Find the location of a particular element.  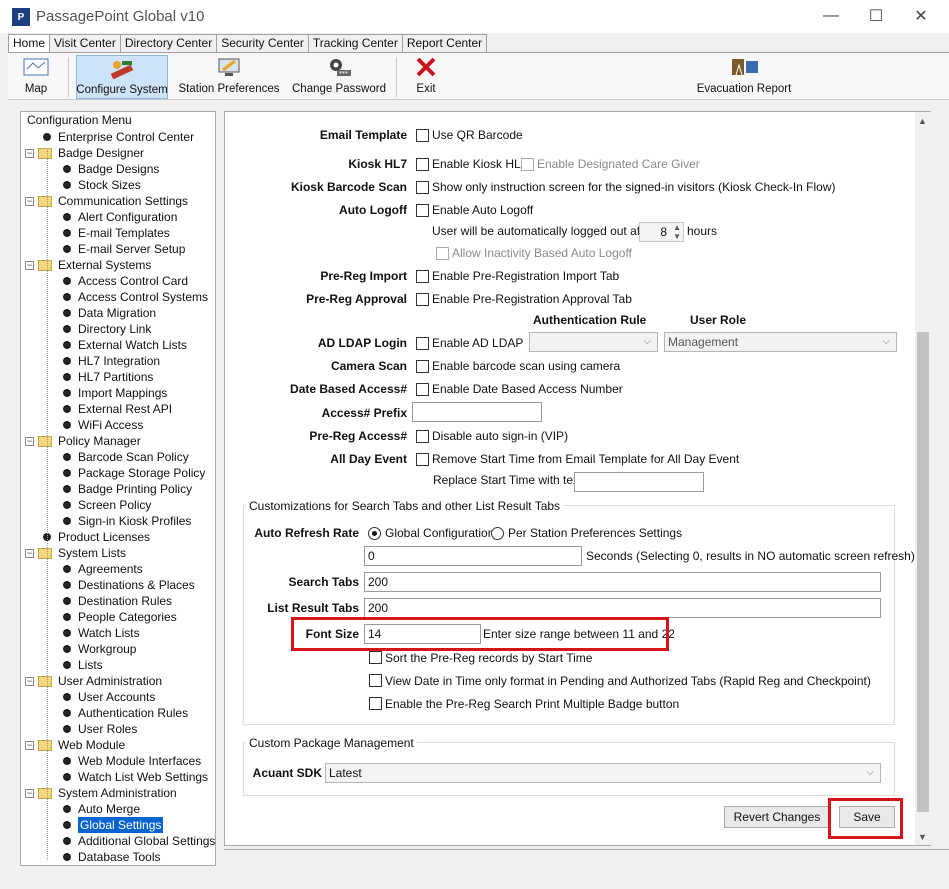

map-button: Map is located at coordinates (36, 77).